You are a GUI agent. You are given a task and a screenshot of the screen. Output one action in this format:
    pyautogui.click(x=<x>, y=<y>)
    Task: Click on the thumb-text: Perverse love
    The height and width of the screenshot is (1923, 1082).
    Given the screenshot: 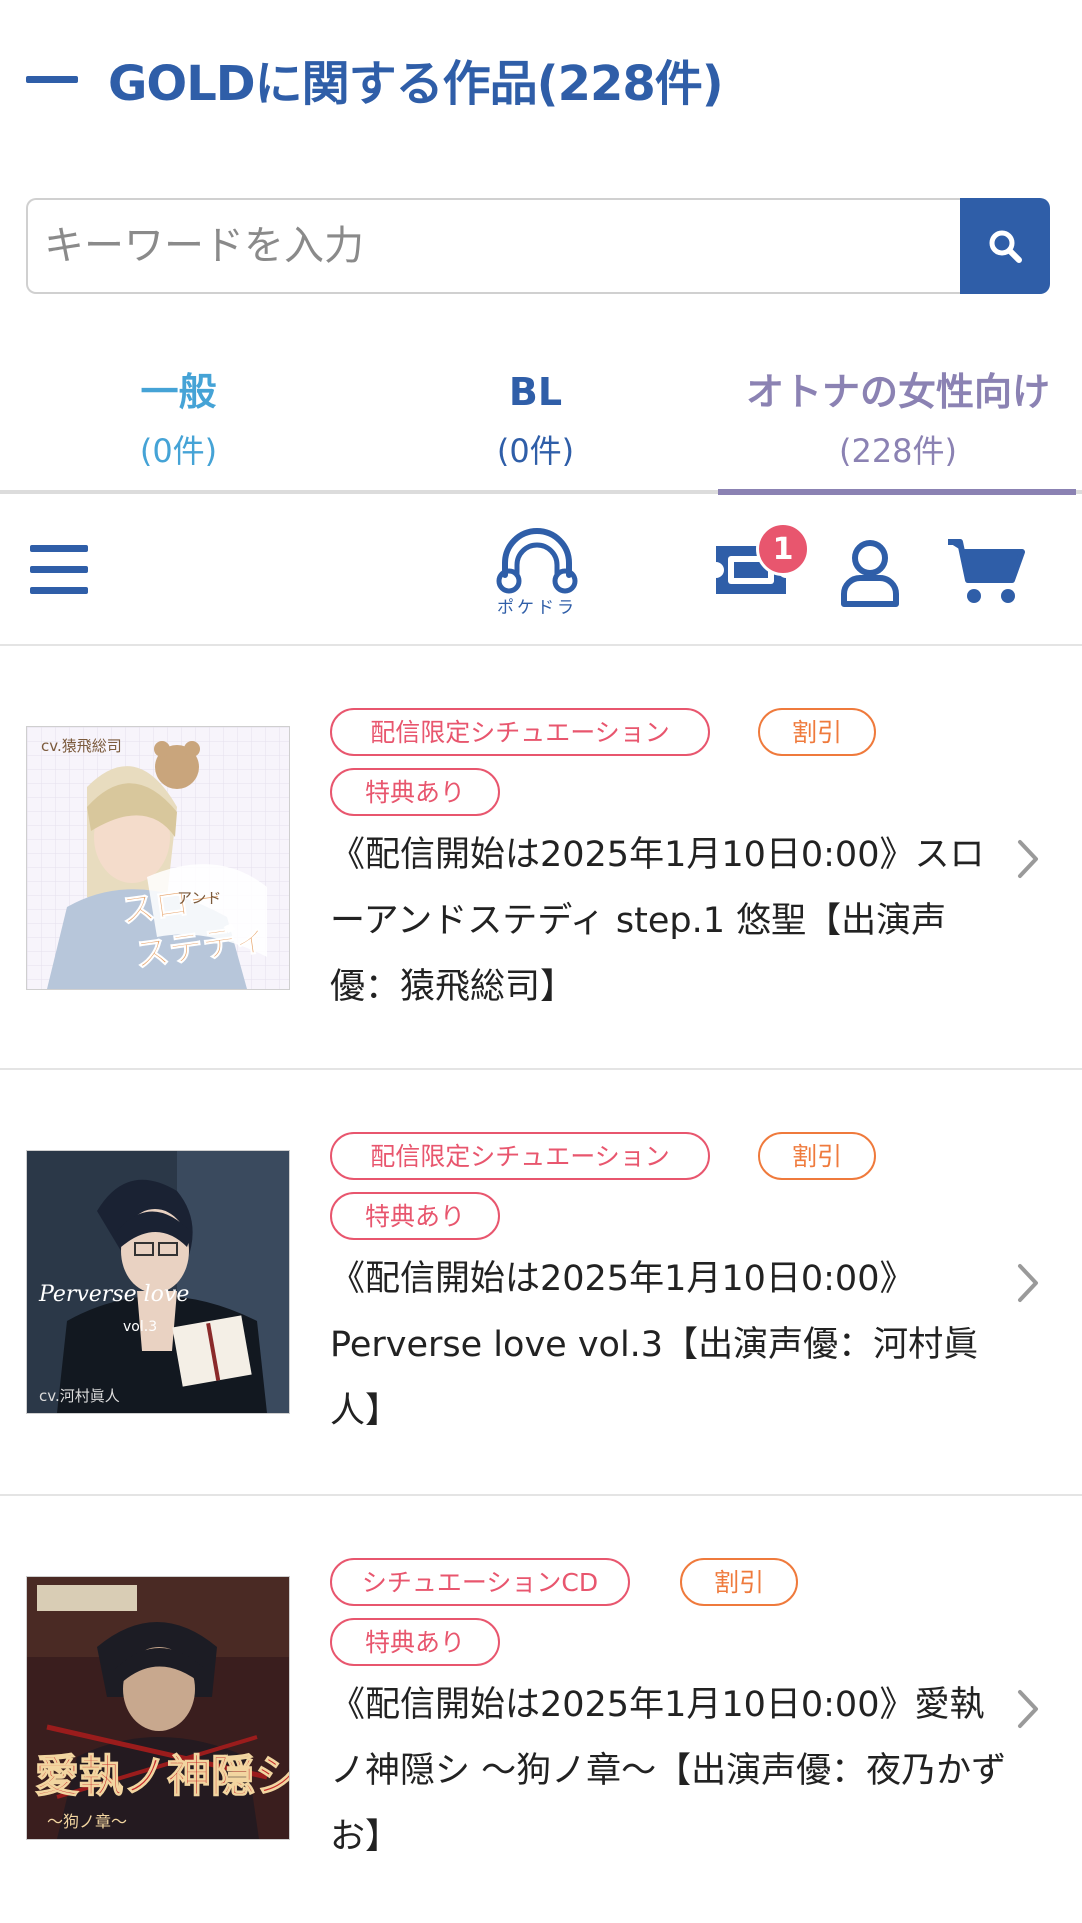 What is the action you would take?
    pyautogui.click(x=113, y=1294)
    